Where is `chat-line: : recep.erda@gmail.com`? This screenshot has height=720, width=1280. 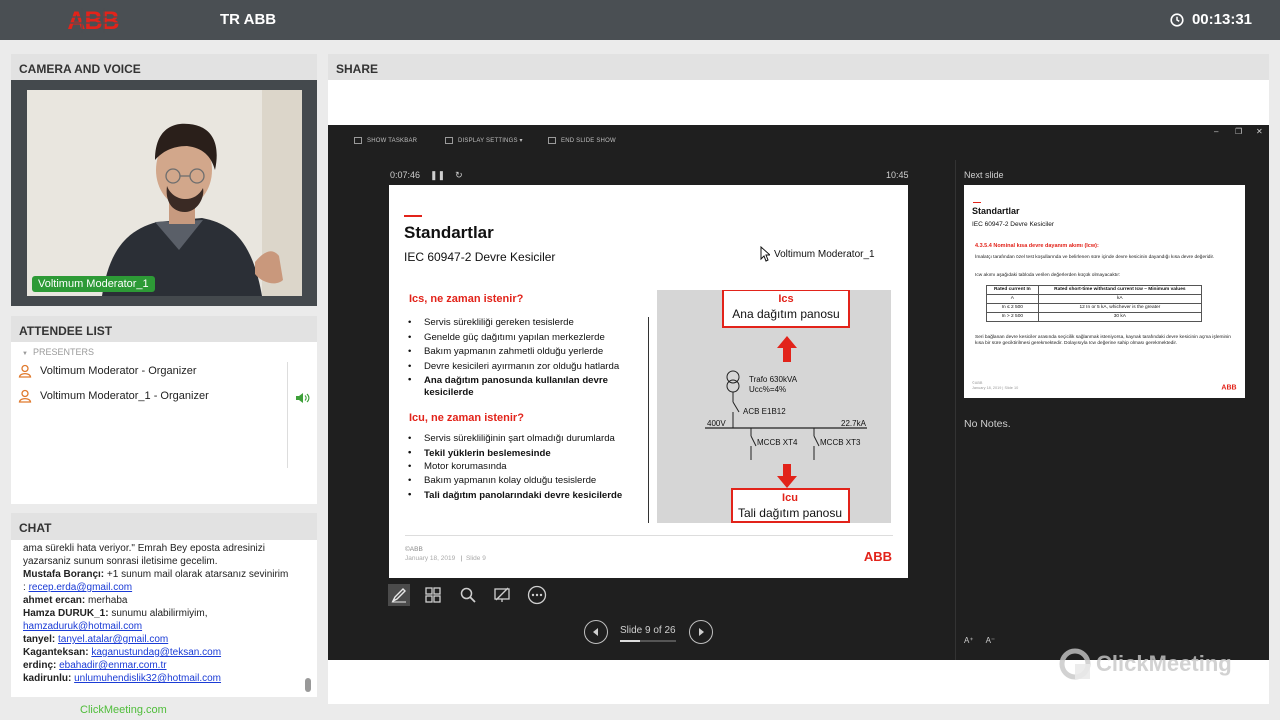
chat-line: : recep.erda@gmail.com is located at coordinates (78, 587).